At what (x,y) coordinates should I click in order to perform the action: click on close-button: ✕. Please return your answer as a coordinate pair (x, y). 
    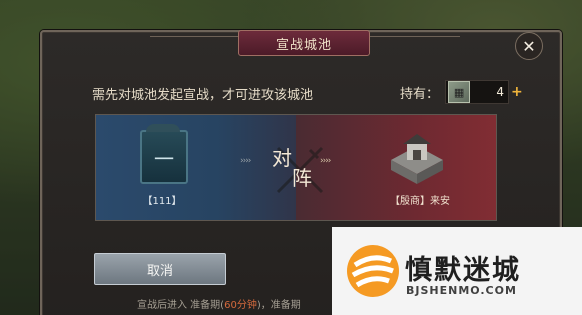
    Looking at the image, I should click on (529, 46).